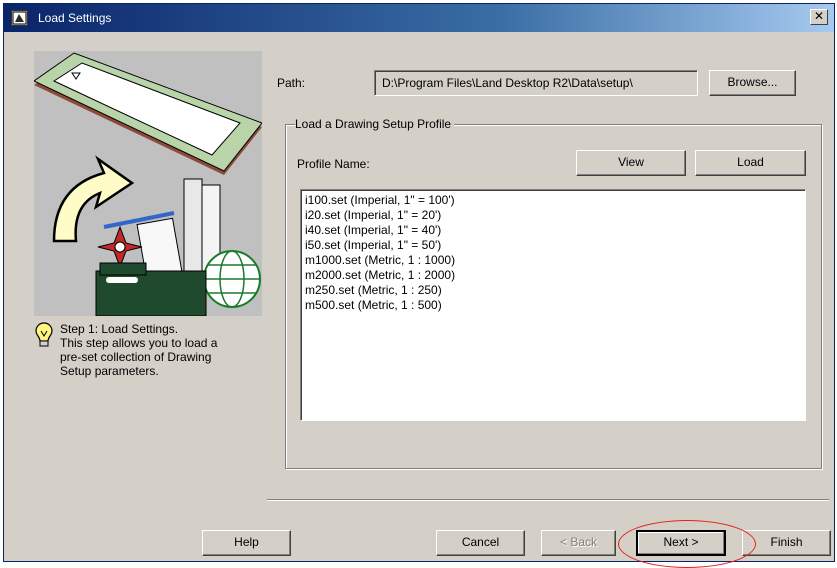  I want to click on list-item: m1000.set (Metric, 1 : 1000), so click(555, 260).